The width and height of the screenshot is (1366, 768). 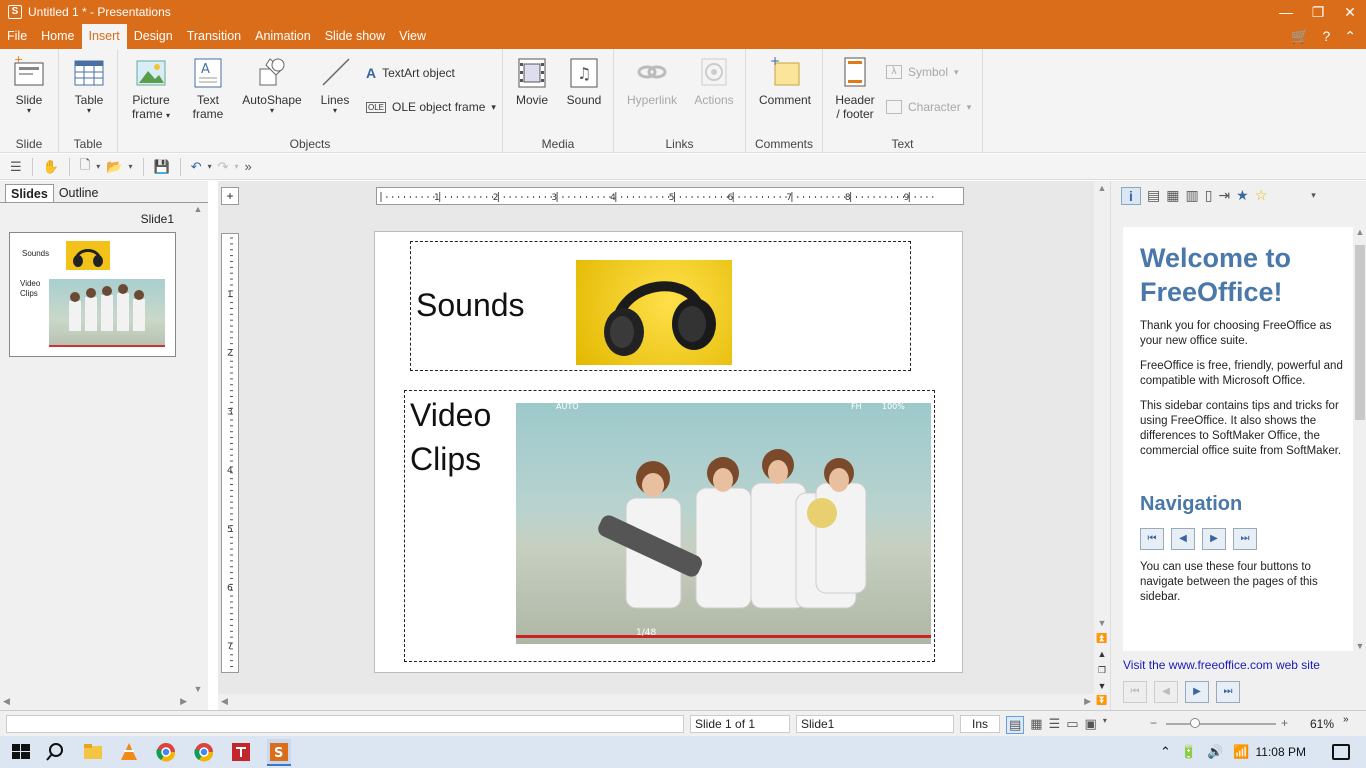 I want to click on ribbon-collapse-icon: ⌃, so click(x=1350, y=36).